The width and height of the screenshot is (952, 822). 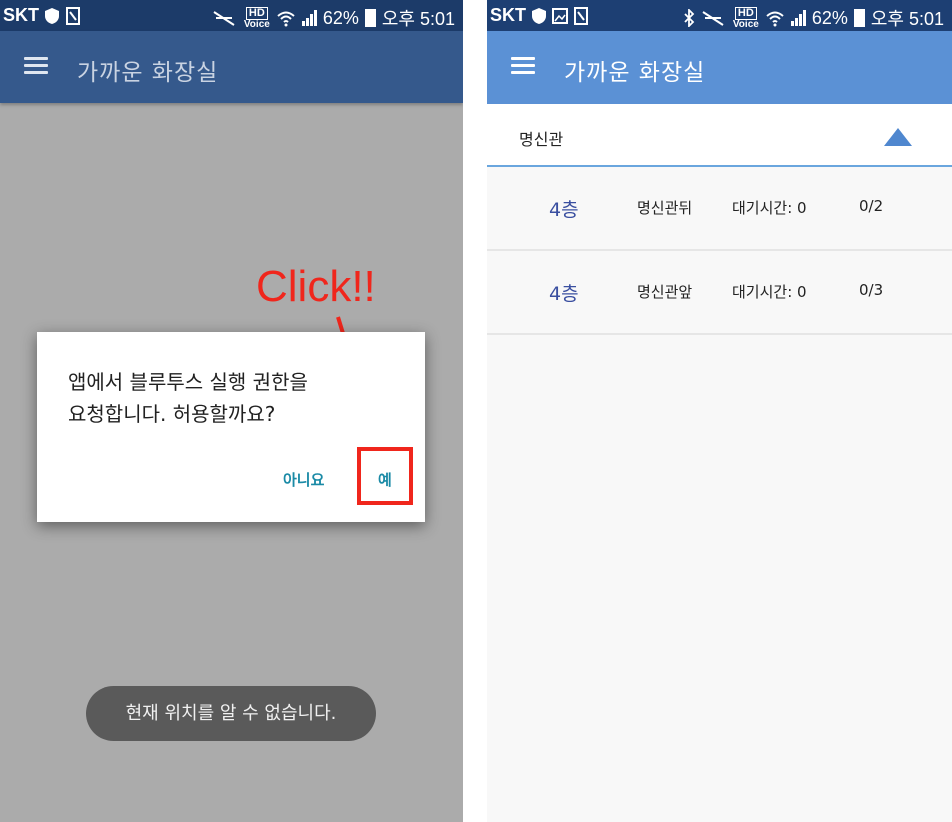 What do you see at coordinates (316, 286) in the screenshot?
I see `click-annotation: Click!!` at bounding box center [316, 286].